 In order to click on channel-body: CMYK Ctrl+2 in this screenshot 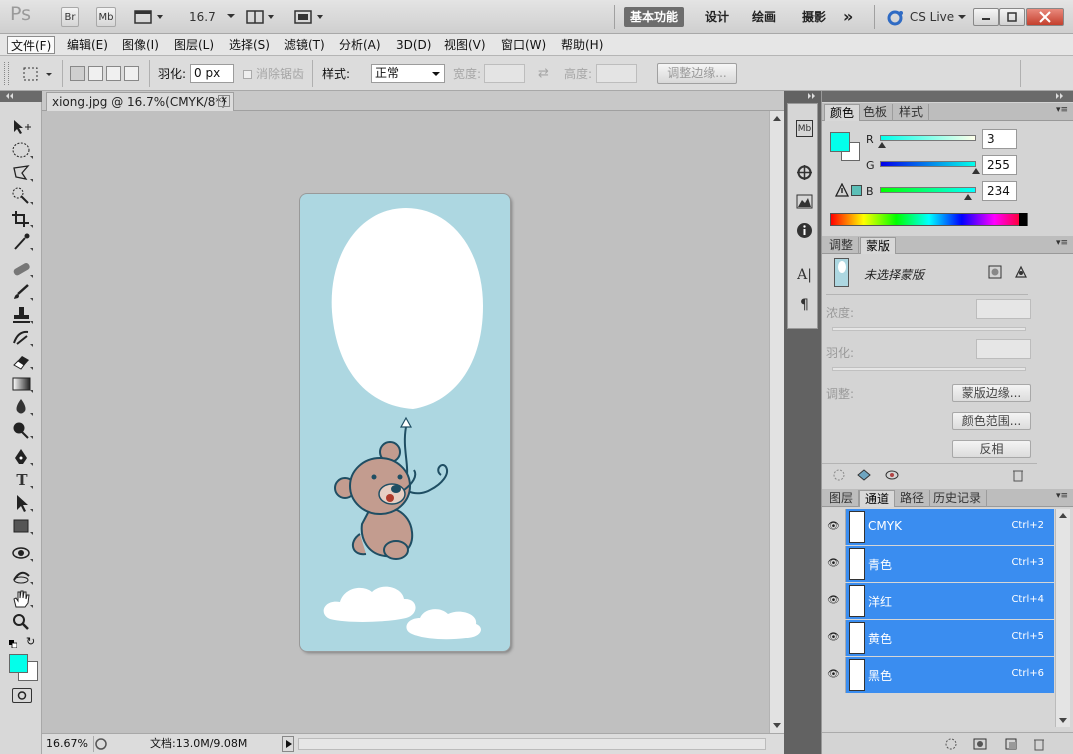, I will do `click(950, 527)`.